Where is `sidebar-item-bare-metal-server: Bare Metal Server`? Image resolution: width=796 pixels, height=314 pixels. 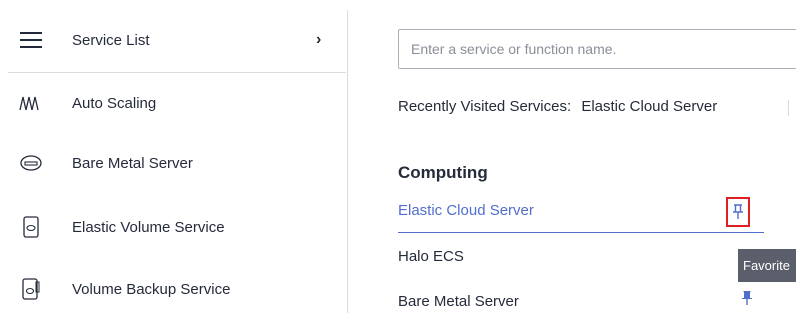
sidebar-item-bare-metal-server: Bare Metal Server is located at coordinates (173, 163).